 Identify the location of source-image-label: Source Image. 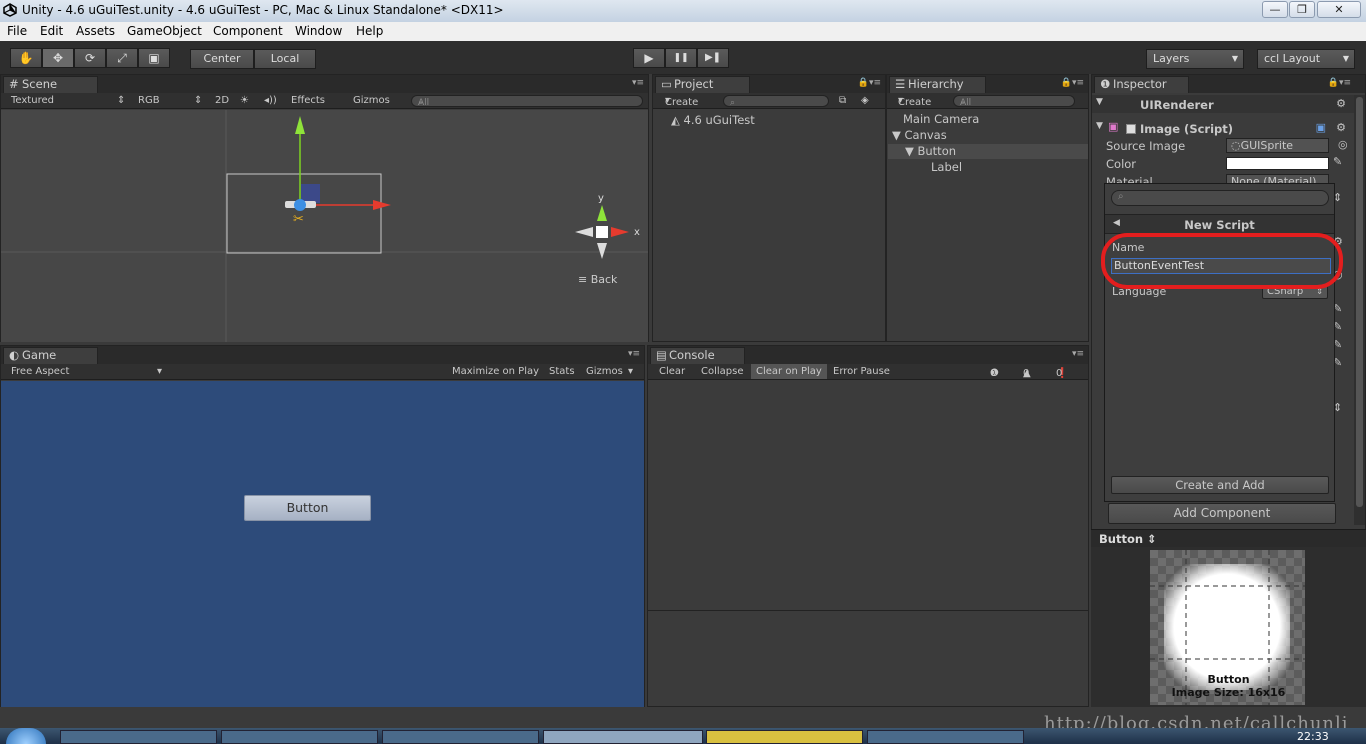
(1146, 146).